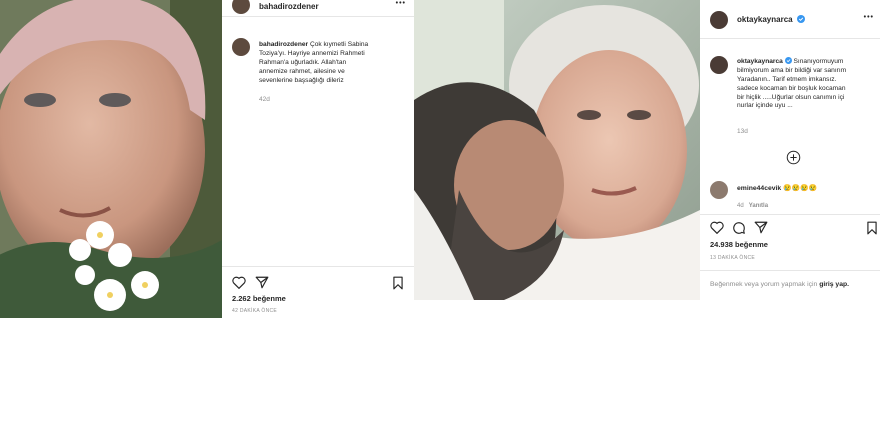 This screenshot has width=880, height=440. Describe the element at coordinates (765, 19) in the screenshot. I see `post2-username: oktaykaynarca` at that location.